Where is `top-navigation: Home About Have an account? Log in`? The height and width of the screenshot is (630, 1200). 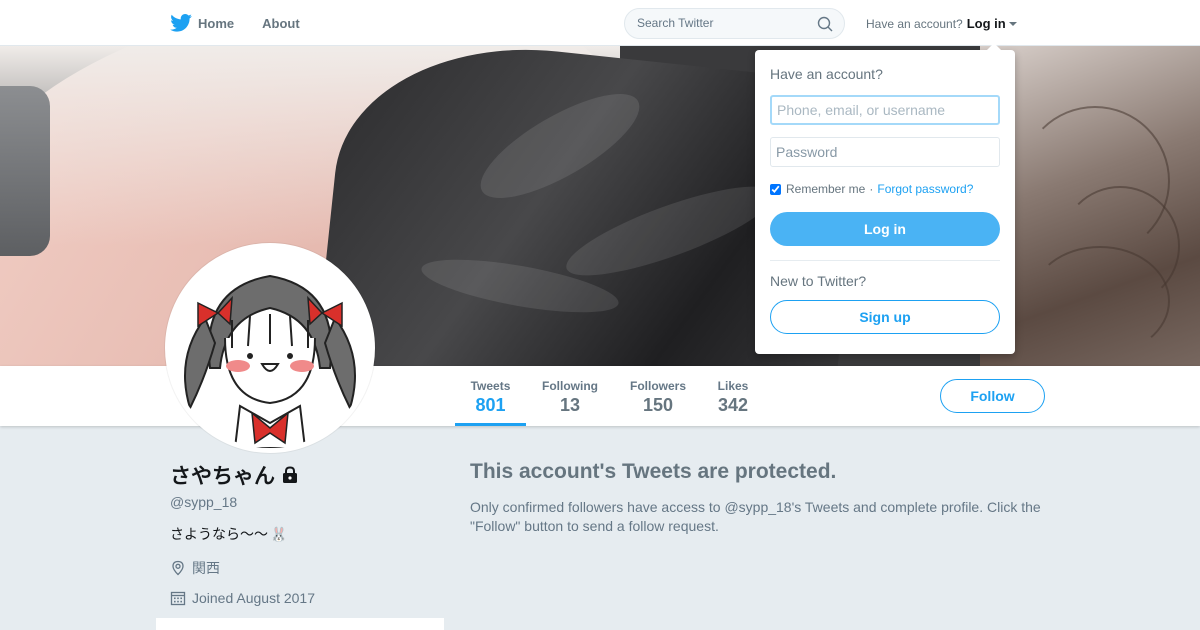 top-navigation: Home About Have an account? Log in is located at coordinates (600, 23).